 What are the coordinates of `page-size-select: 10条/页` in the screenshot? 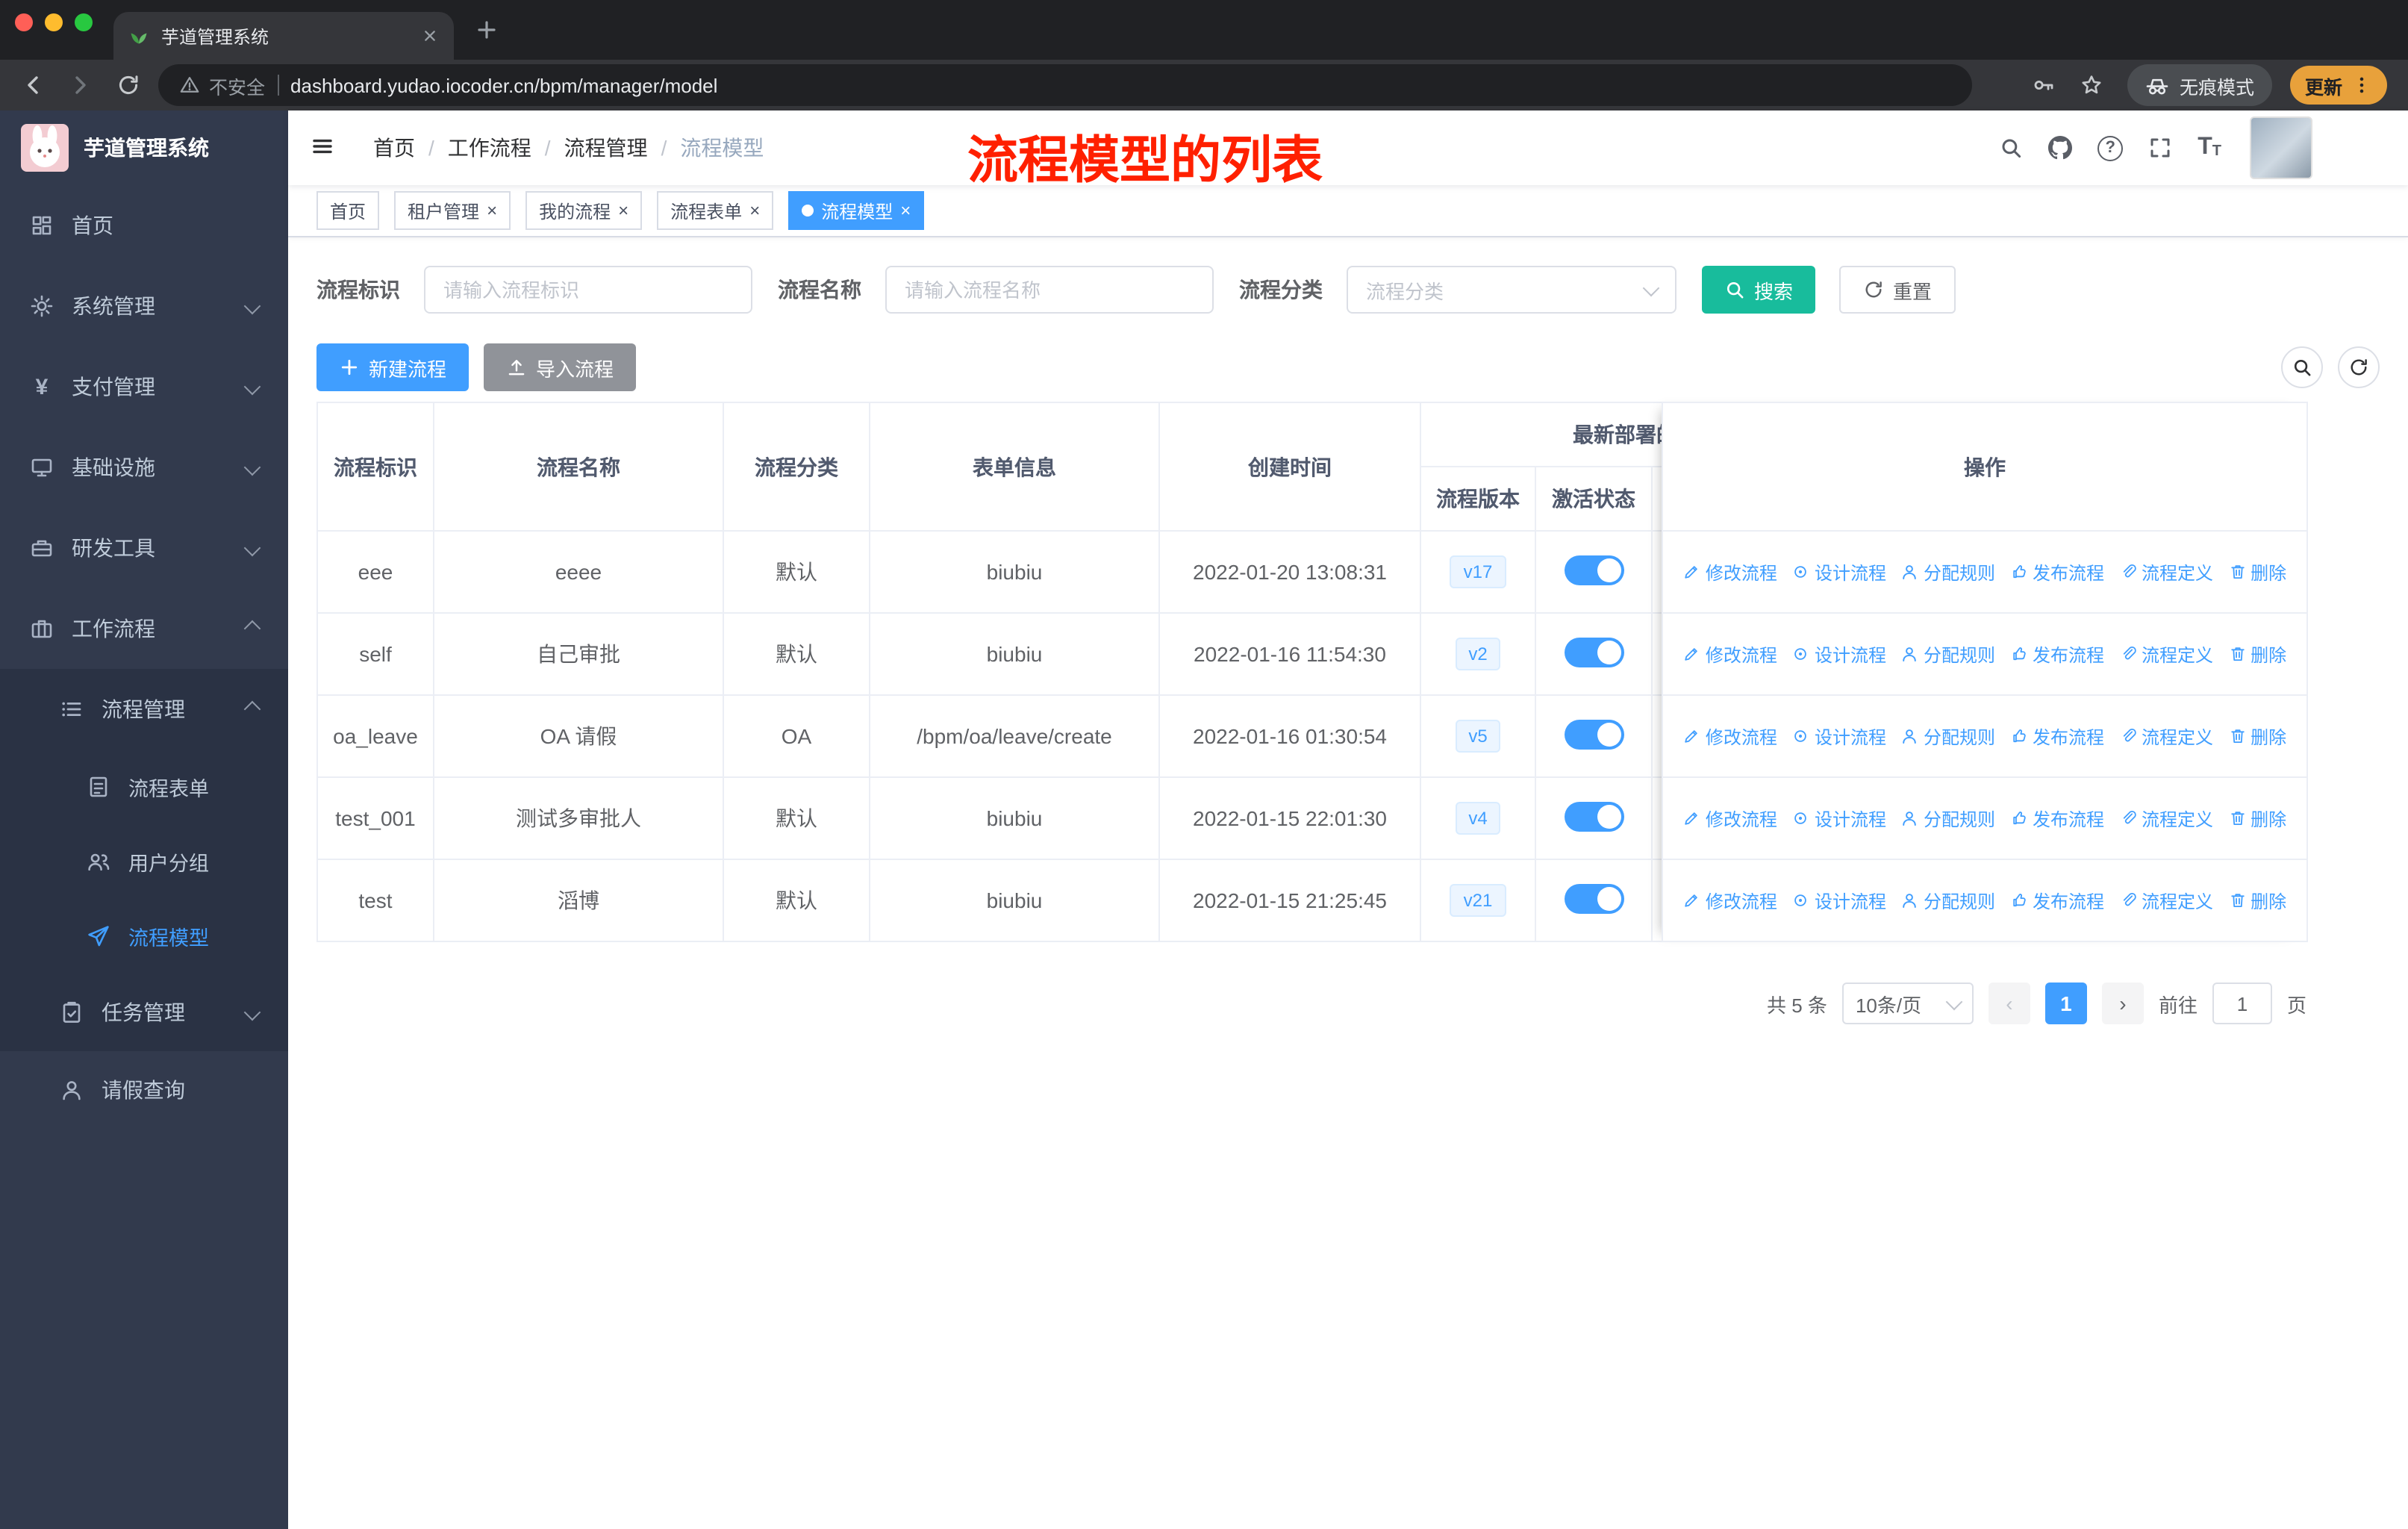 It's located at (1907, 1004).